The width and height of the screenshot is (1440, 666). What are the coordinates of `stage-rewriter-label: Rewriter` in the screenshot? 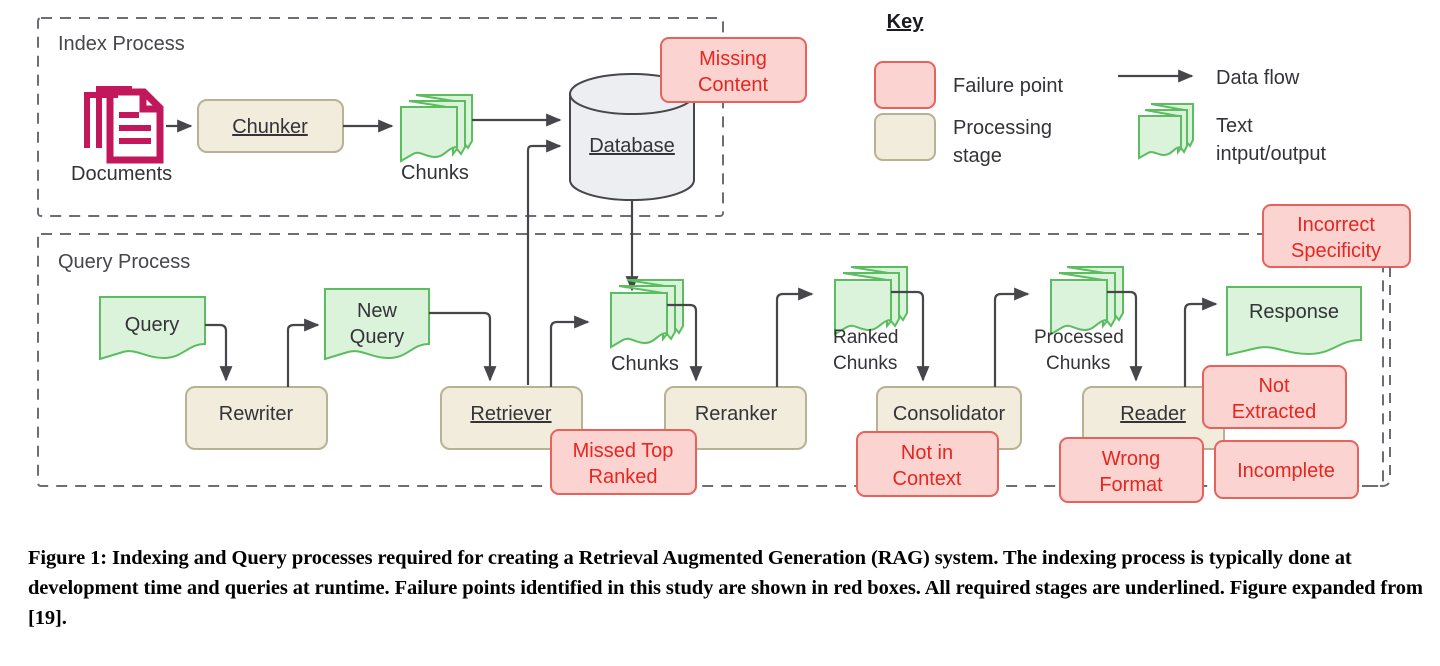 It's located at (256, 414).